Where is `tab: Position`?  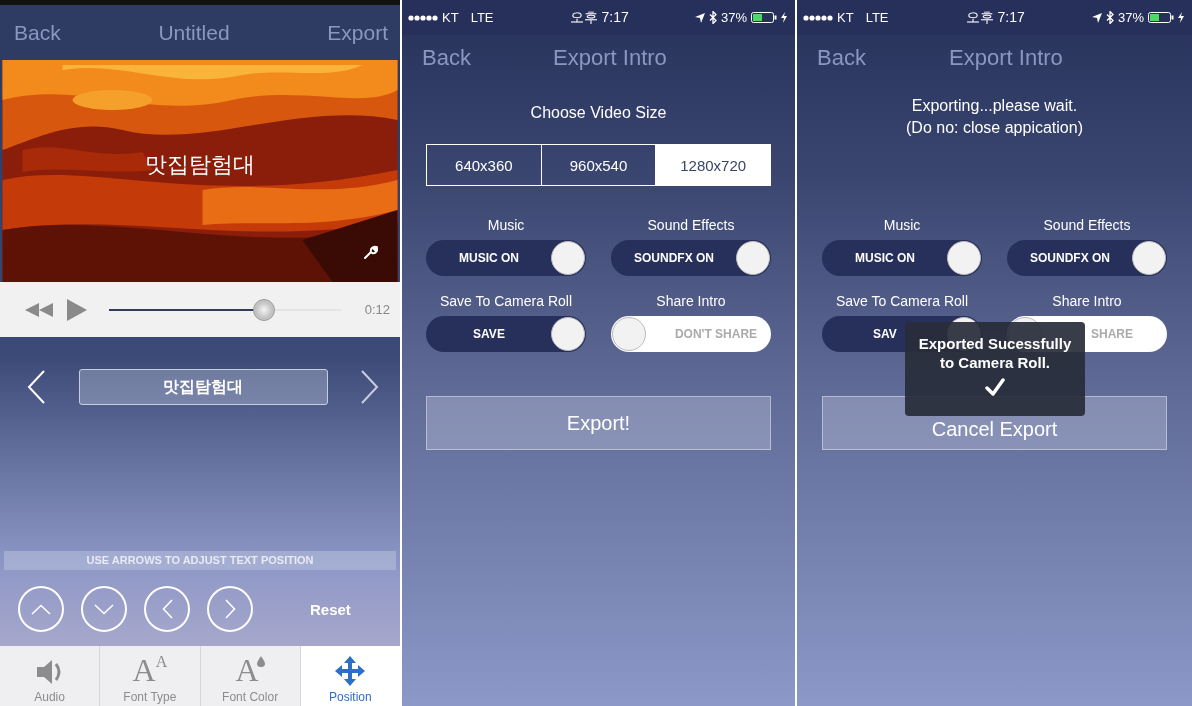
tab: Position is located at coordinates (350, 676).